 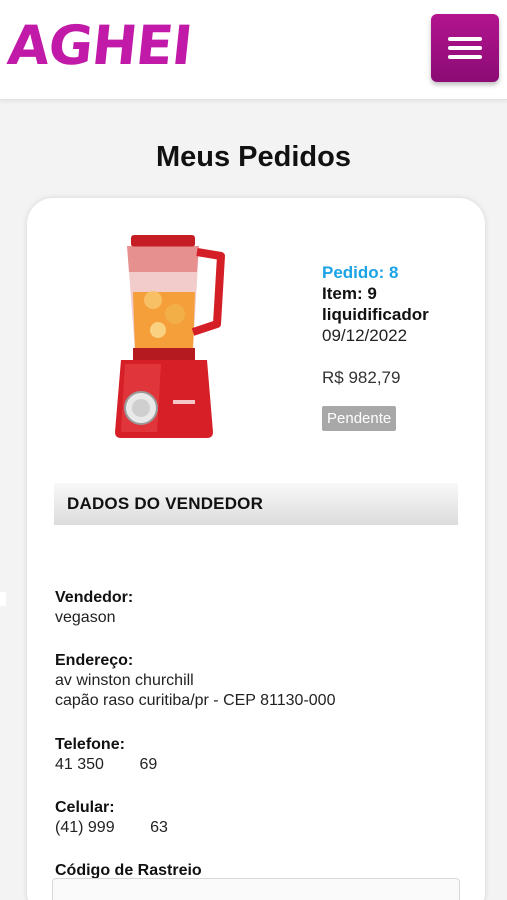 What do you see at coordinates (124, 680) in the screenshot?
I see `address-line-1: av winston churchill` at bounding box center [124, 680].